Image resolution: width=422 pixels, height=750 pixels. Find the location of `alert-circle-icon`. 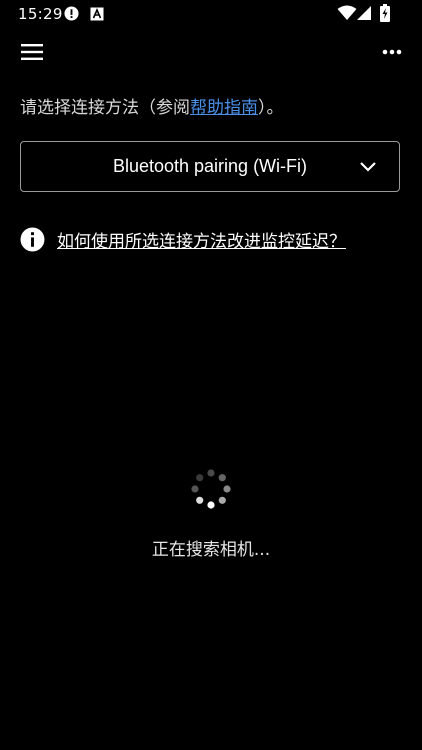

alert-circle-icon is located at coordinates (71, 13).